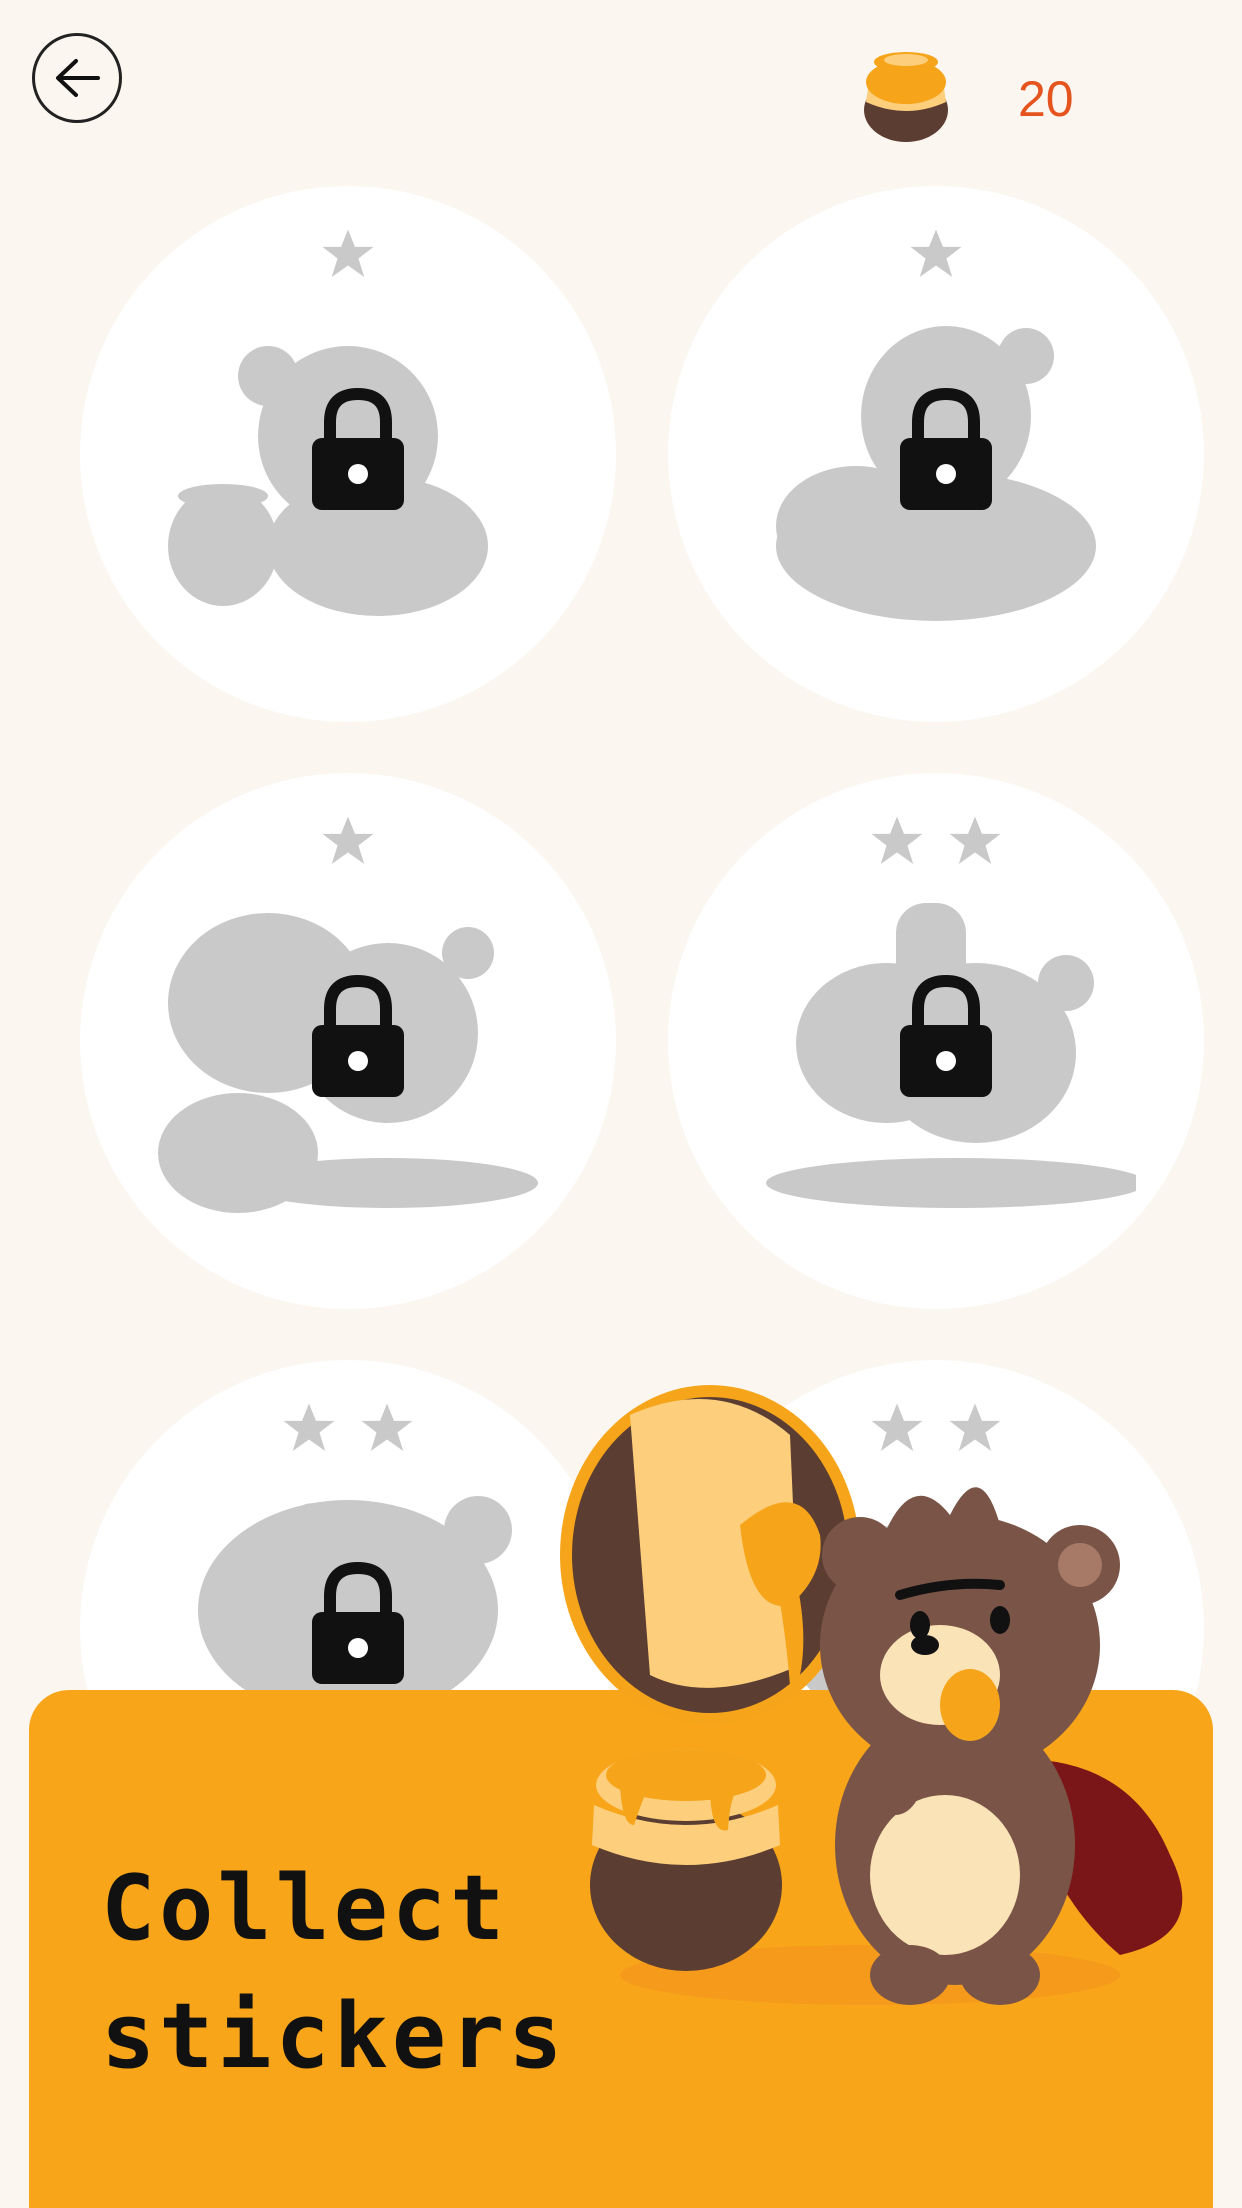  I want to click on arrow-left-icon, so click(78, 78).